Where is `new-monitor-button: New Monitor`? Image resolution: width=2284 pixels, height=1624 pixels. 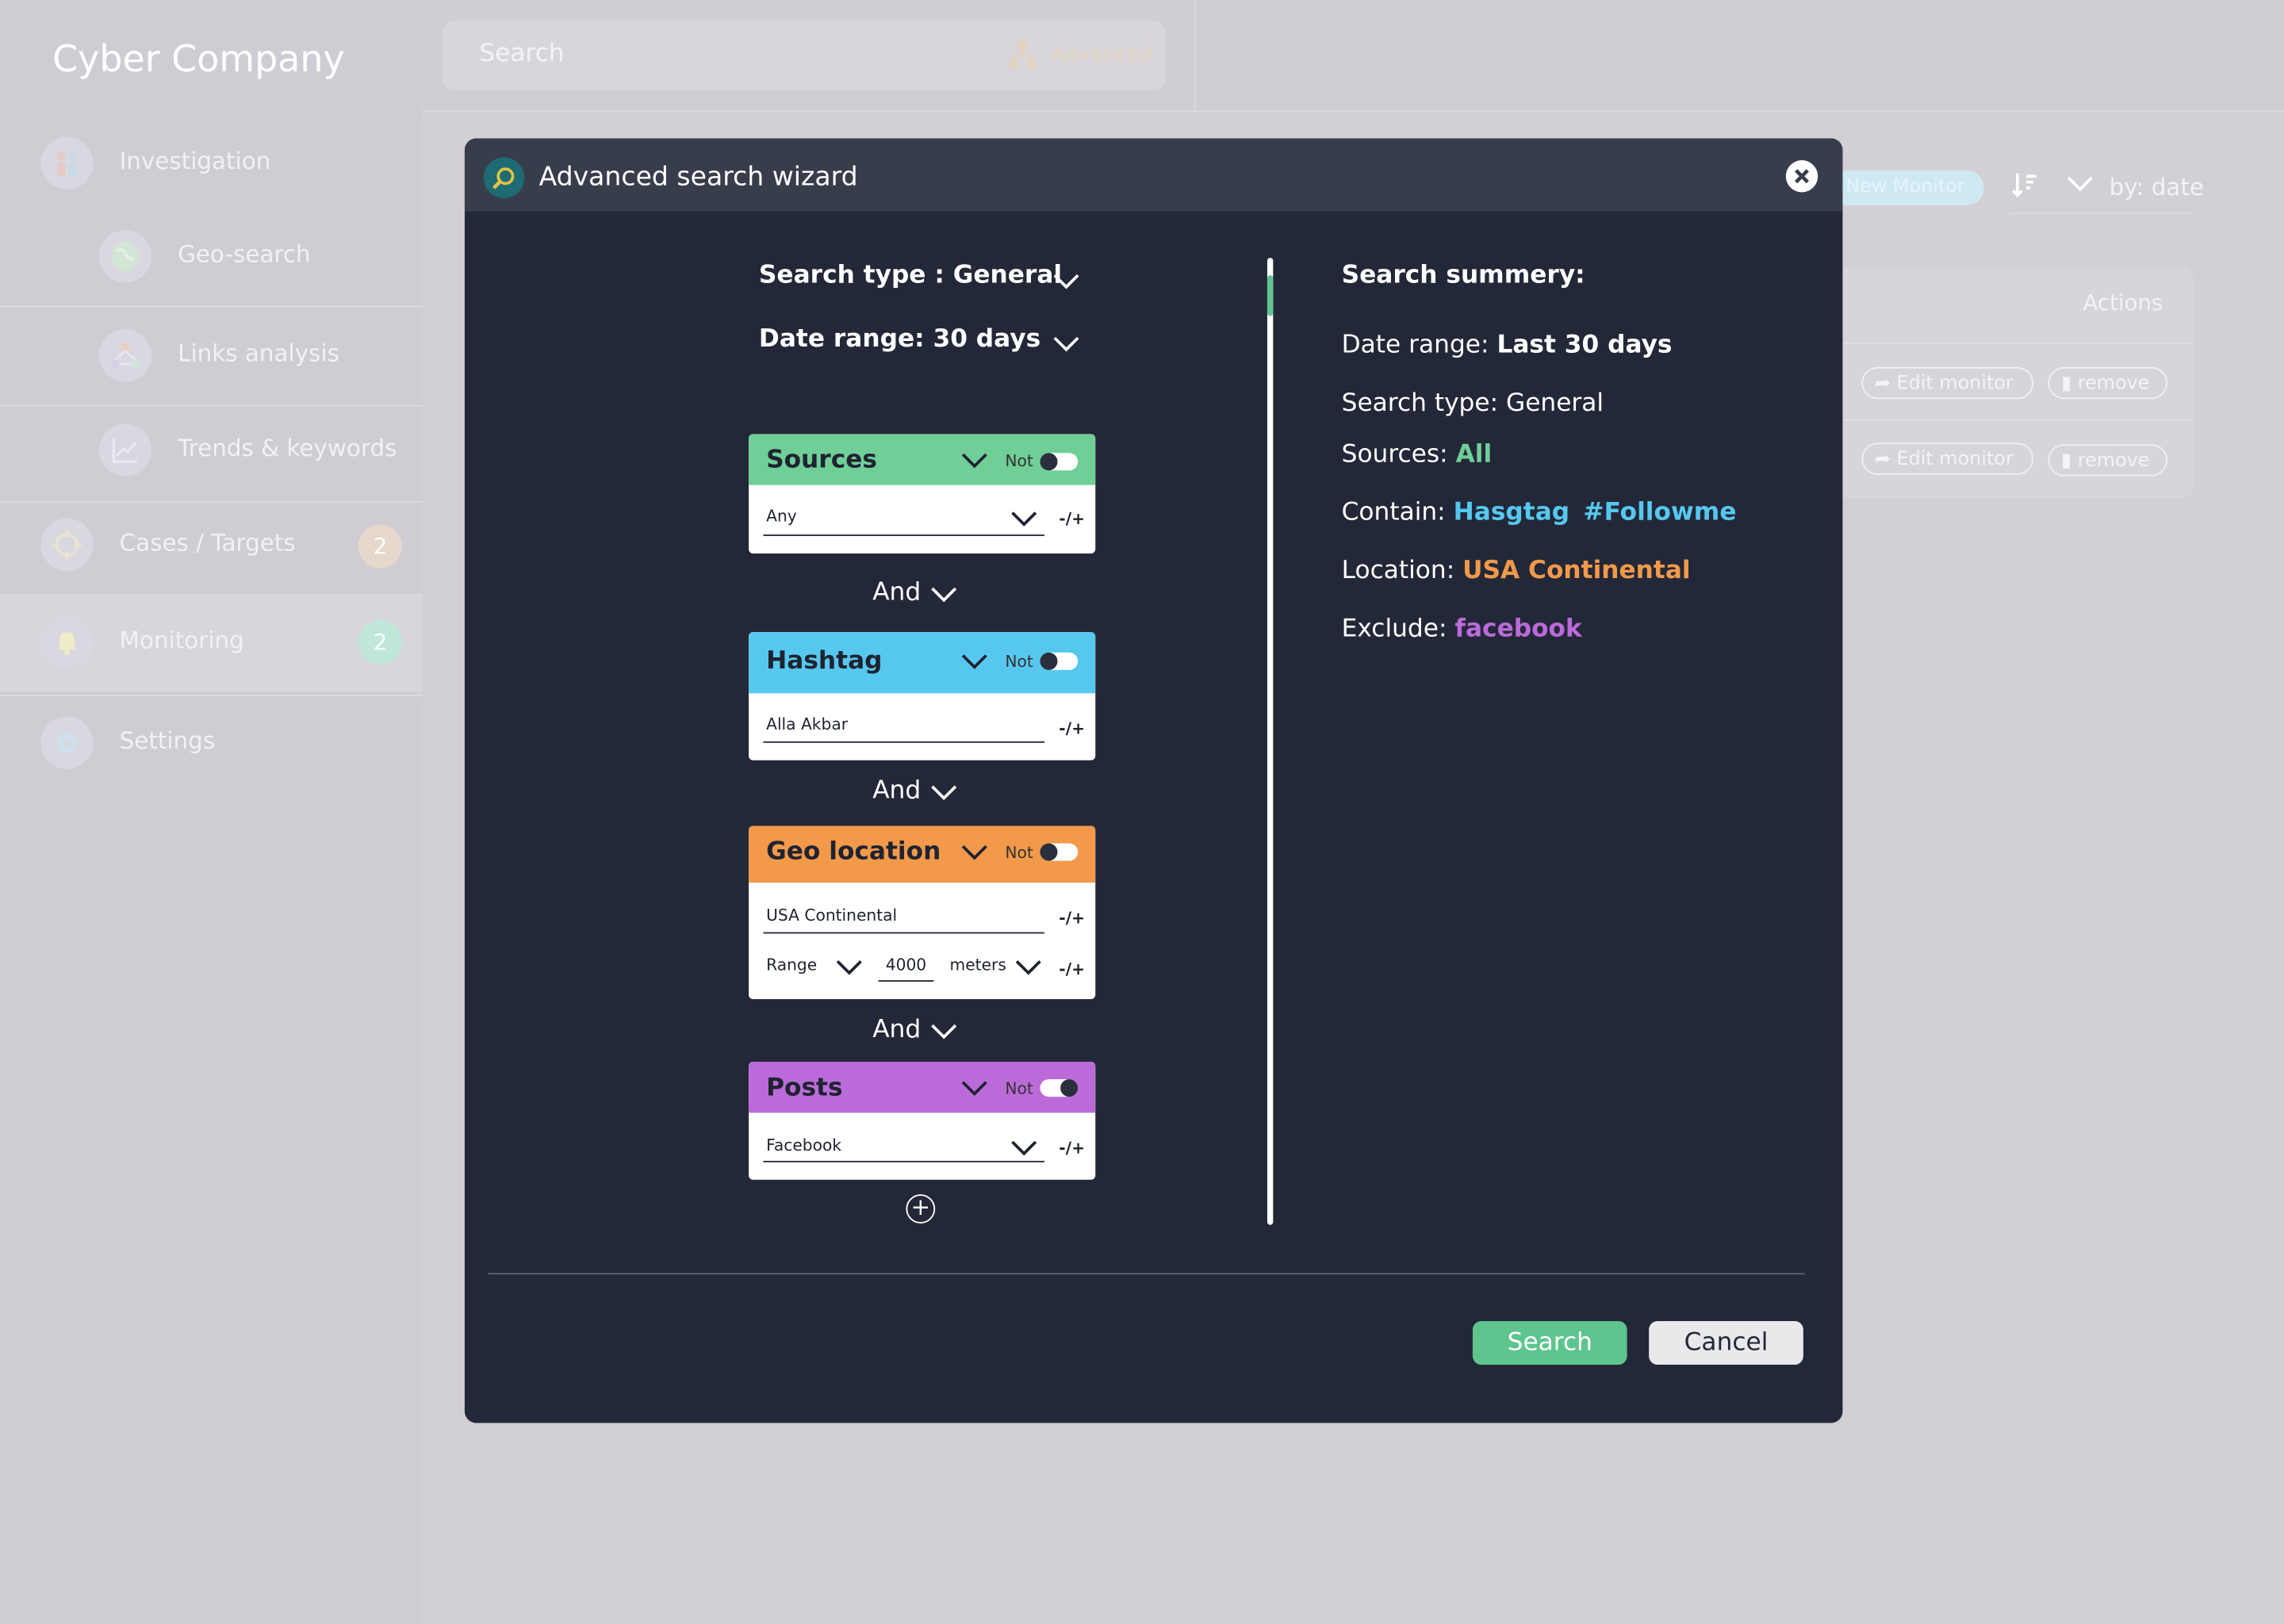
new-monitor-button: New Monitor is located at coordinates (1905, 187).